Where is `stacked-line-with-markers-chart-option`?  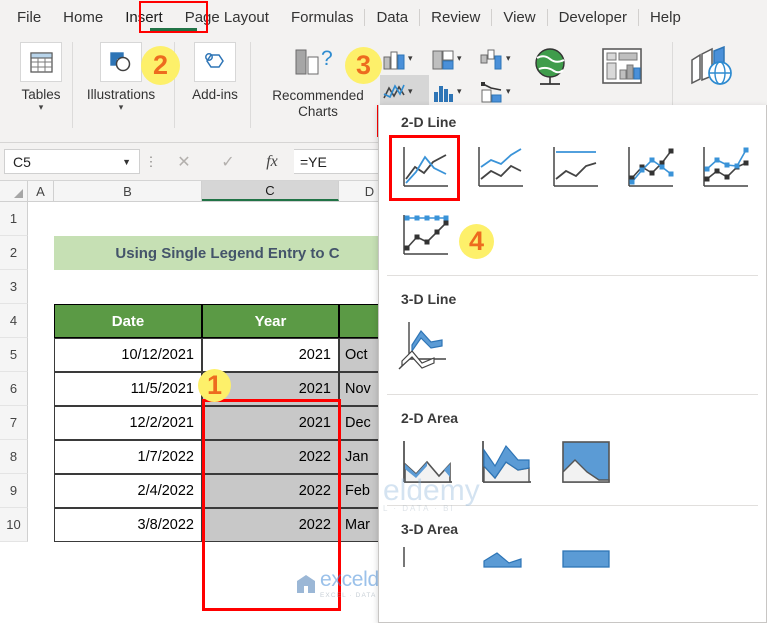
stacked-line-with-markers-chart-option is located at coordinates (724, 168).